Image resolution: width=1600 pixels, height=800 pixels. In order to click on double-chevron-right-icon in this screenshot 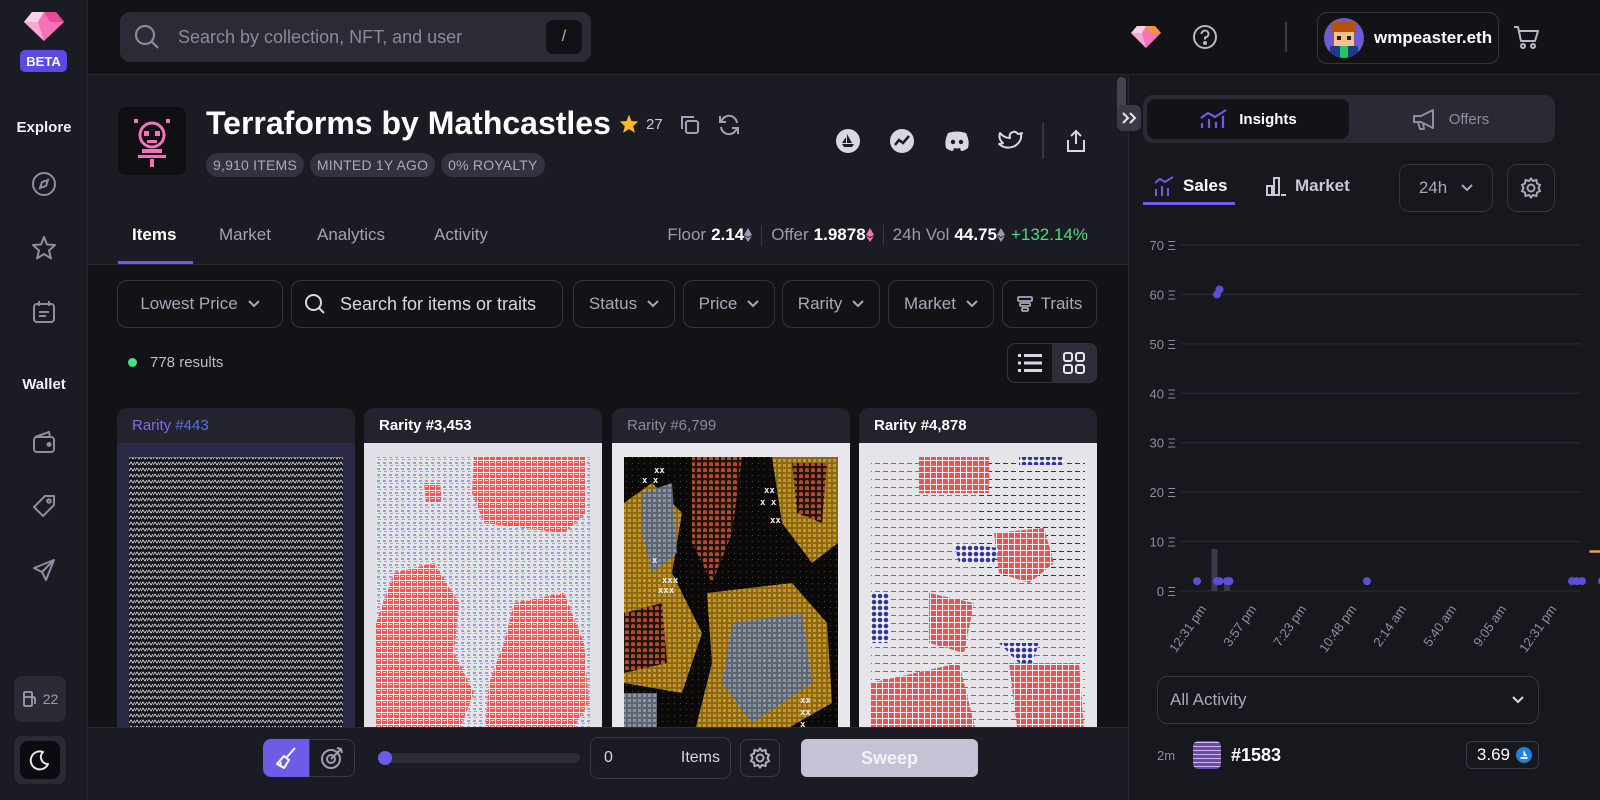, I will do `click(1129, 118)`.